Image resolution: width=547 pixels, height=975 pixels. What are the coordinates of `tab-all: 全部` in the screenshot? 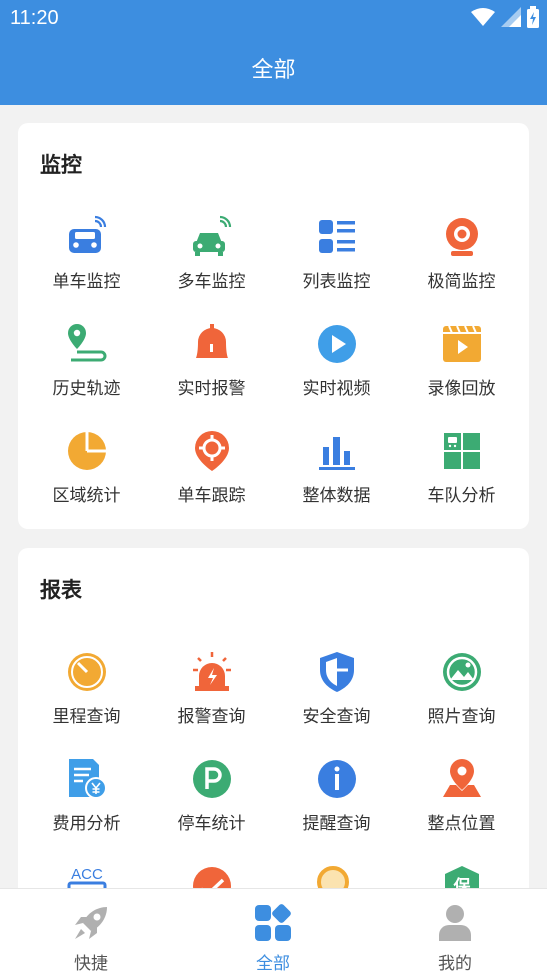 It's located at (273, 932).